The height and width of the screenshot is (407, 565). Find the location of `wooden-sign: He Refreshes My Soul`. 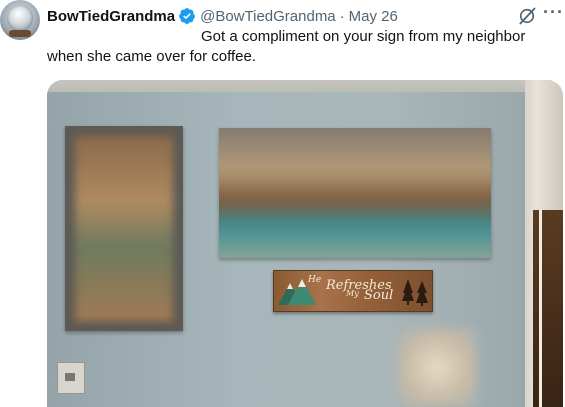

wooden-sign: He Refreshes My Soul is located at coordinates (353, 291).